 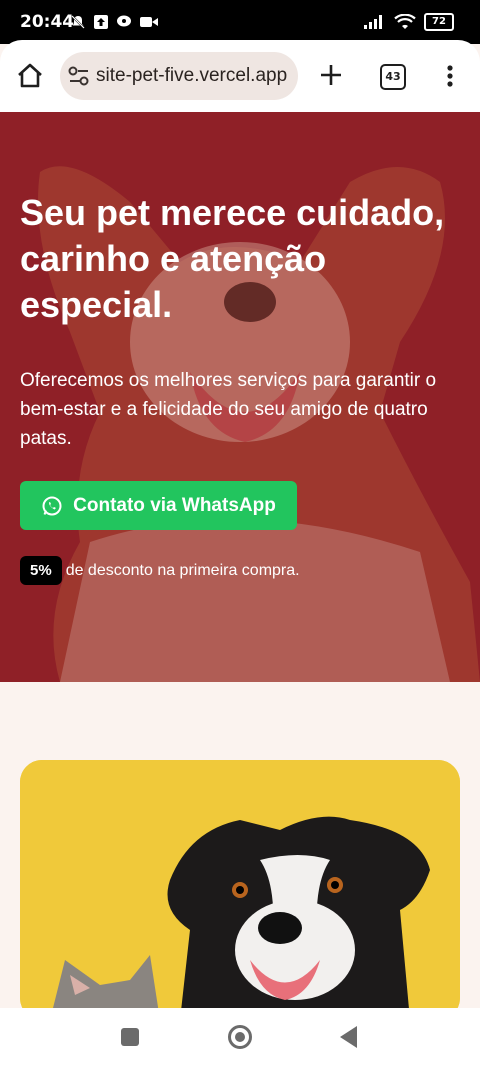 I want to click on whatsapp-icon, so click(x=52, y=505).